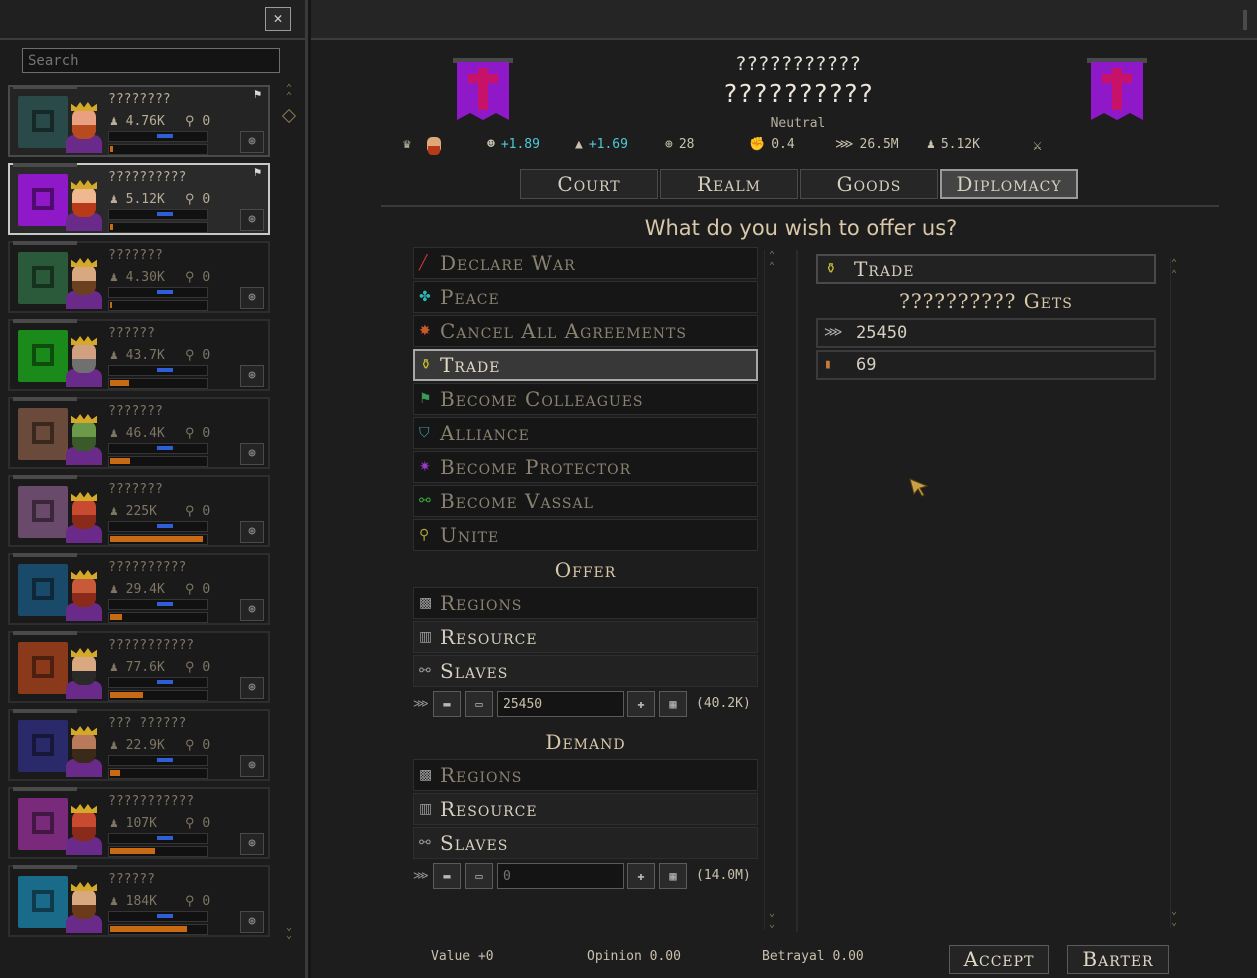 The image size is (1257, 978). Describe the element at coordinates (151, 60) in the screenshot. I see `search-input` at that location.